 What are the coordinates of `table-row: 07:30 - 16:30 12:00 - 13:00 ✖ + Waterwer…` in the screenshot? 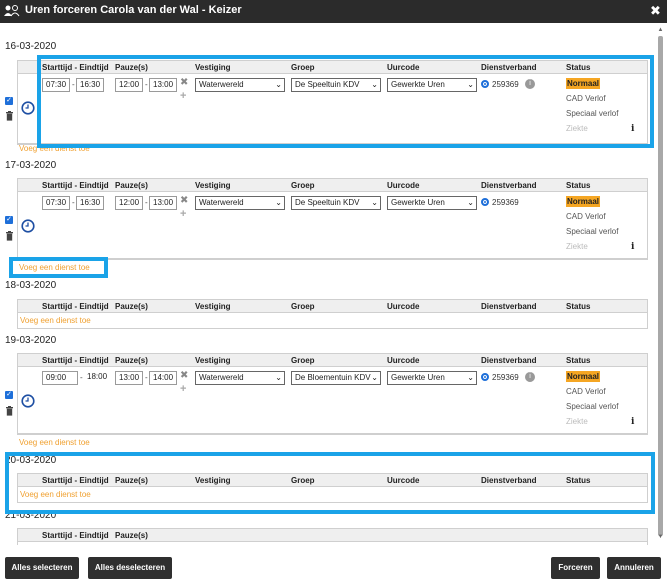 It's located at (332, 225).